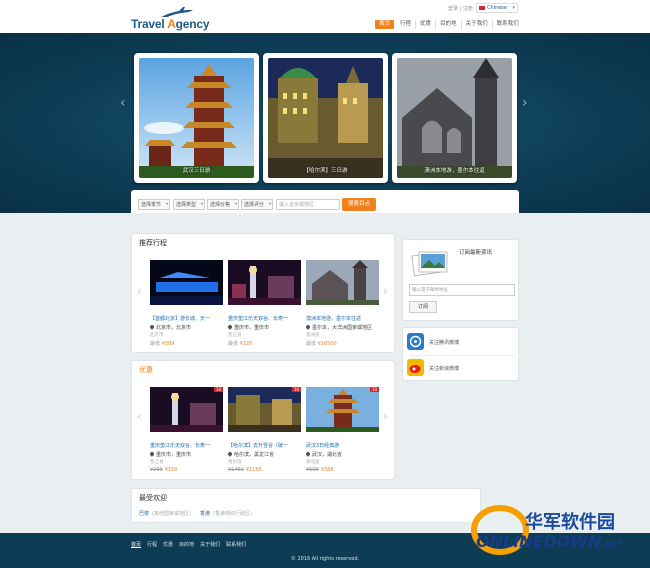  I want to click on deal-card: 10 【哈尔滨】去升雪谷（破一 哈尔滨，黑龙江省 哈尔滨 ¥1450 ¥1165, so click(264, 430).